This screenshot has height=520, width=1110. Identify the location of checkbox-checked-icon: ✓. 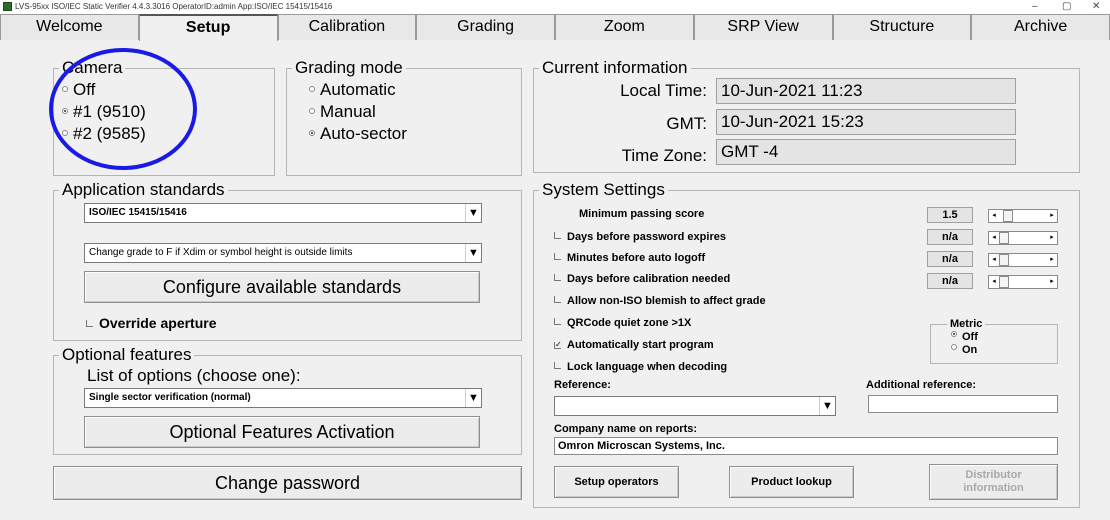
(558, 345).